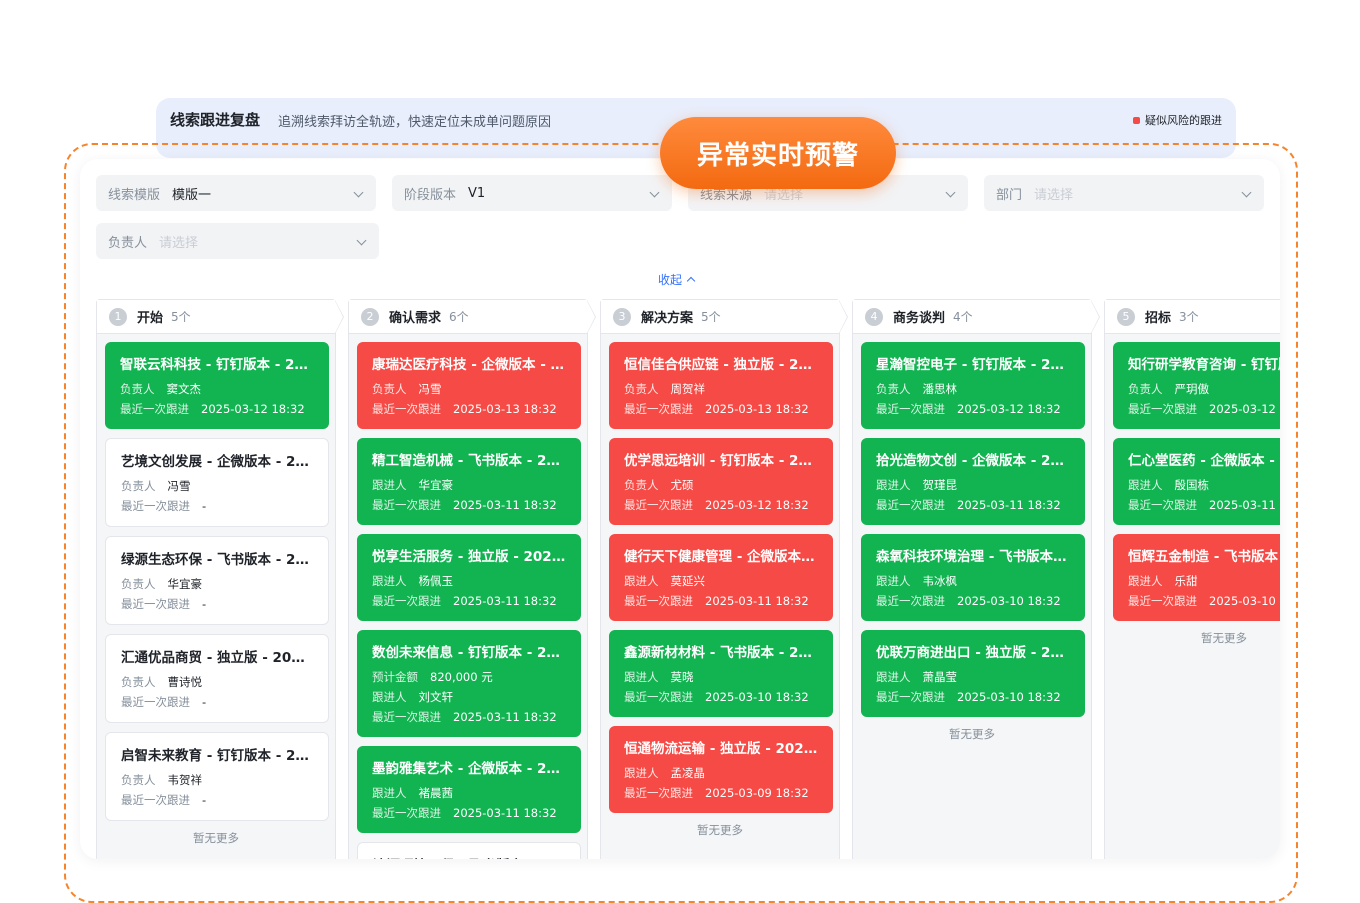 The width and height of the screenshot is (1360, 903). What do you see at coordinates (677, 279) in the screenshot?
I see `collapse-filters-button: 收起` at bounding box center [677, 279].